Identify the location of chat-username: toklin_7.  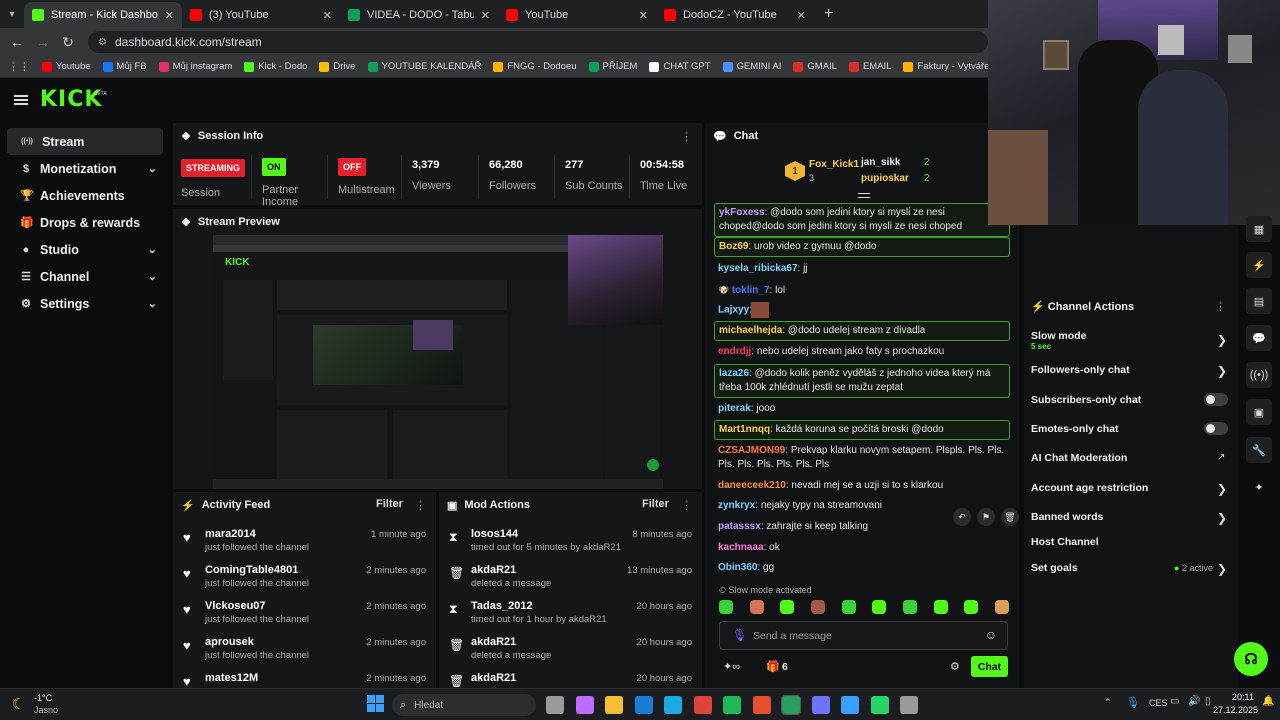
(751, 290).